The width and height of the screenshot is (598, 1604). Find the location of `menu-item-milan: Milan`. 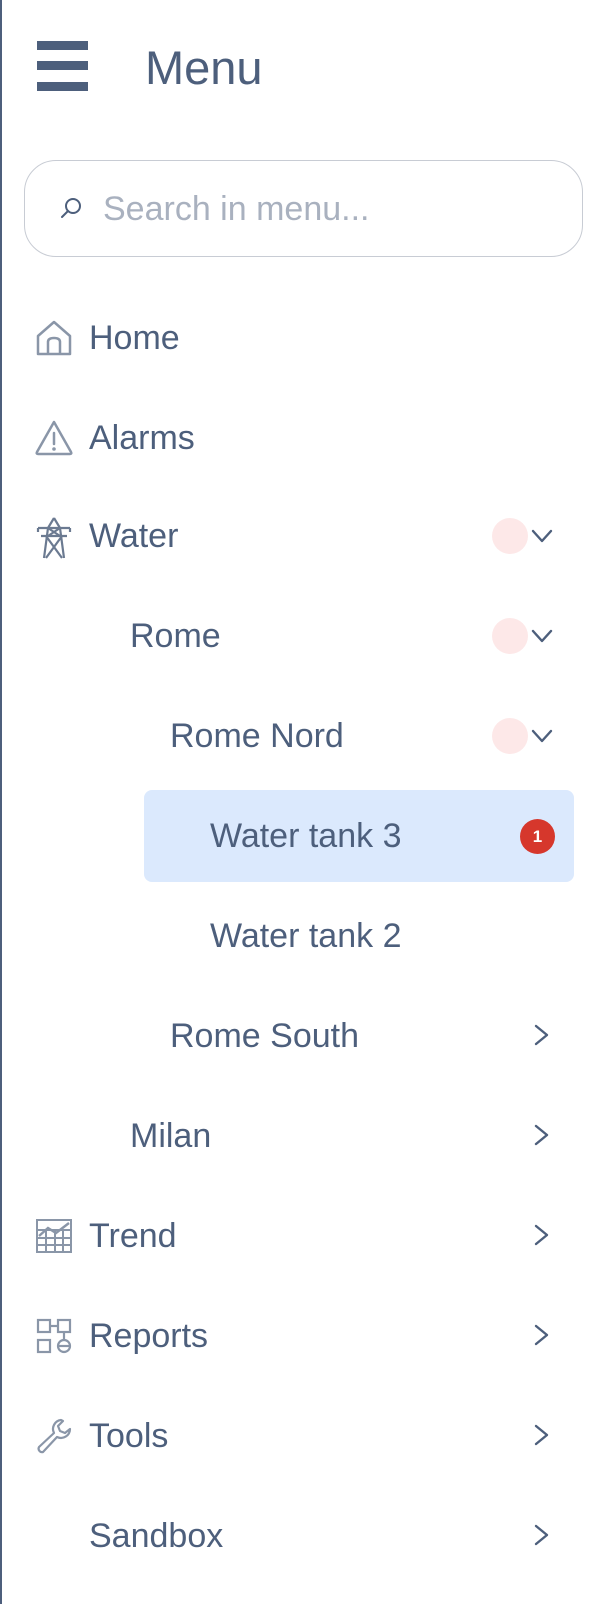

menu-item-milan: Milan is located at coordinates (300, 1136).